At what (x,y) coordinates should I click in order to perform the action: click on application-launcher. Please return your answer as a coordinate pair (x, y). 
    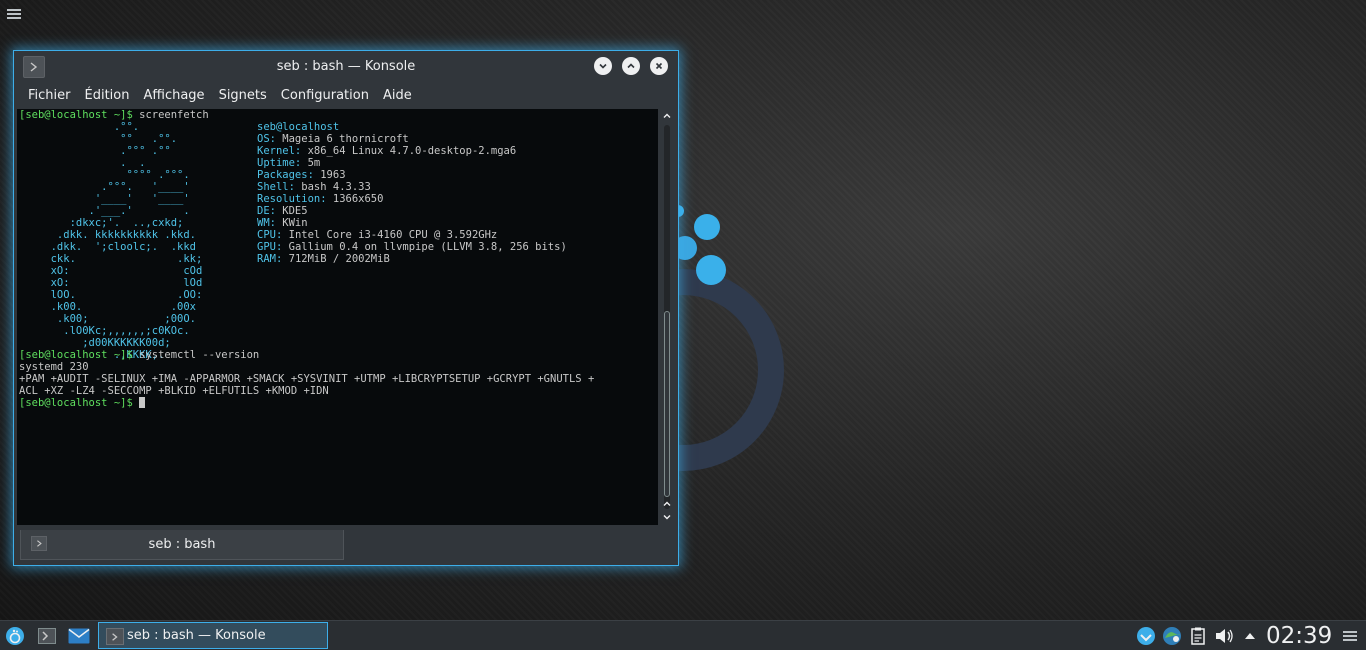
    Looking at the image, I should click on (15, 636).